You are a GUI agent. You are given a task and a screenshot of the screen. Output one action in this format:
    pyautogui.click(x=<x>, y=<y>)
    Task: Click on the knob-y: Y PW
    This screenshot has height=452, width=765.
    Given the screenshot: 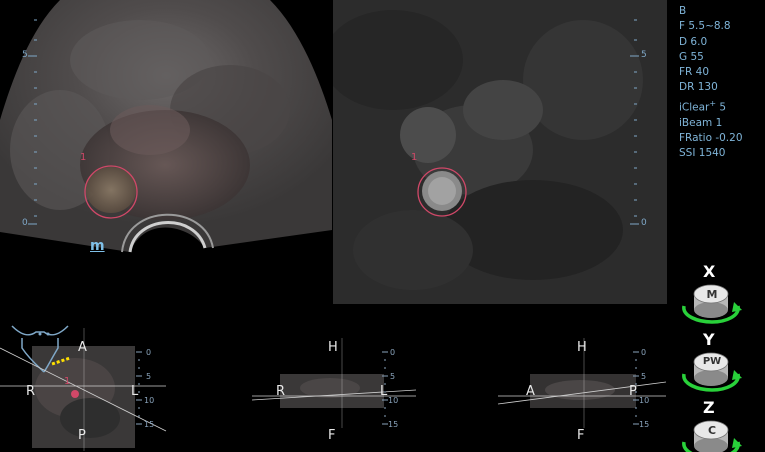 What is the action you would take?
    pyautogui.click(x=711, y=361)
    